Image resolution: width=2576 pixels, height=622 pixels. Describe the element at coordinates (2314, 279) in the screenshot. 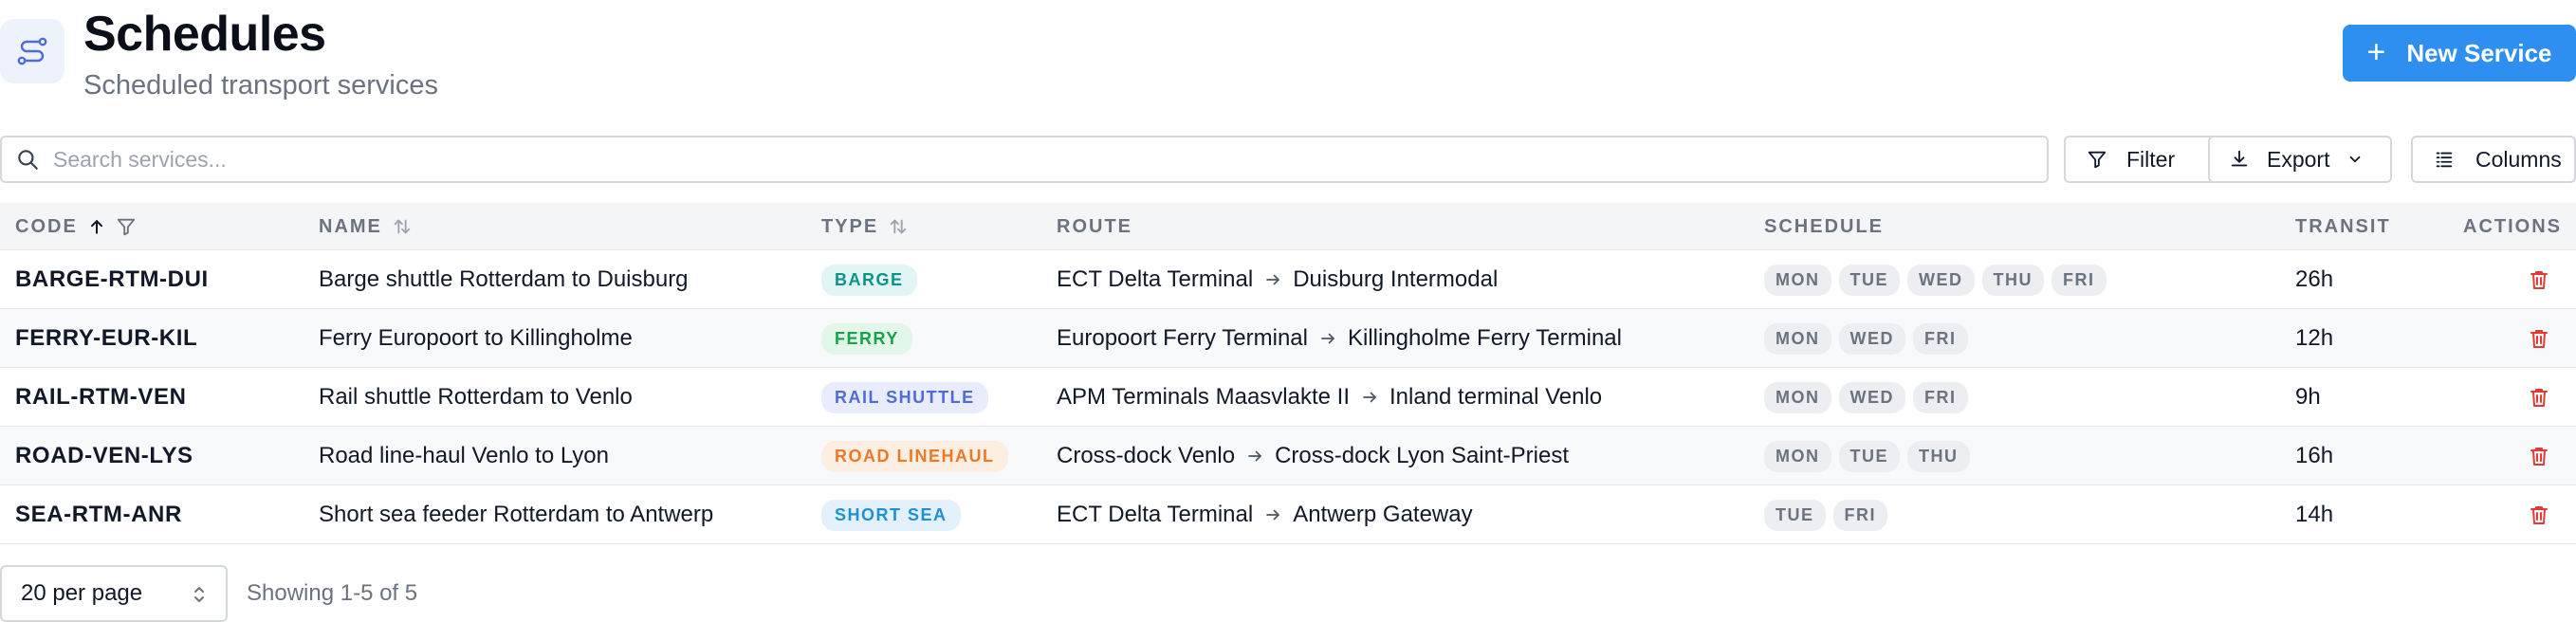

I see `transit-time: 26h` at that location.